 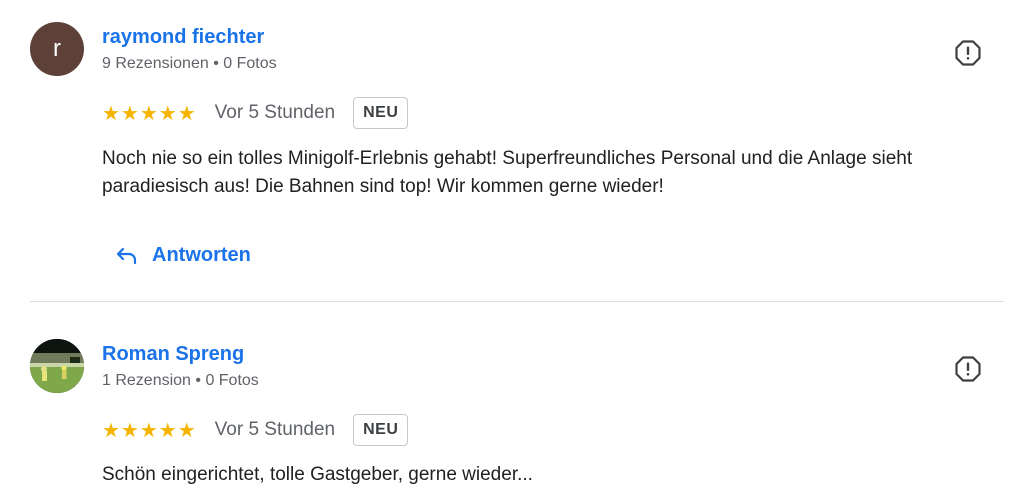 I want to click on report-icon, so click(x=968, y=369).